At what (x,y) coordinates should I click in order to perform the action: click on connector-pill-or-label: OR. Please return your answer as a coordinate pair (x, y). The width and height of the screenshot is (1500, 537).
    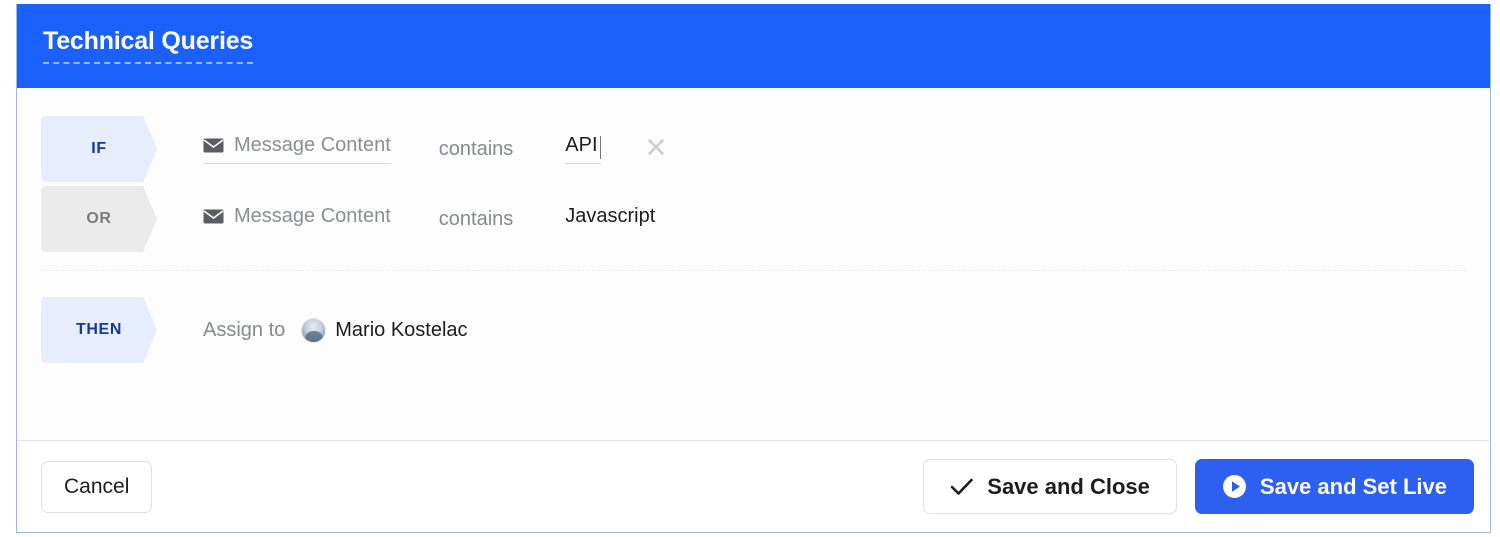
    Looking at the image, I should click on (99, 218).